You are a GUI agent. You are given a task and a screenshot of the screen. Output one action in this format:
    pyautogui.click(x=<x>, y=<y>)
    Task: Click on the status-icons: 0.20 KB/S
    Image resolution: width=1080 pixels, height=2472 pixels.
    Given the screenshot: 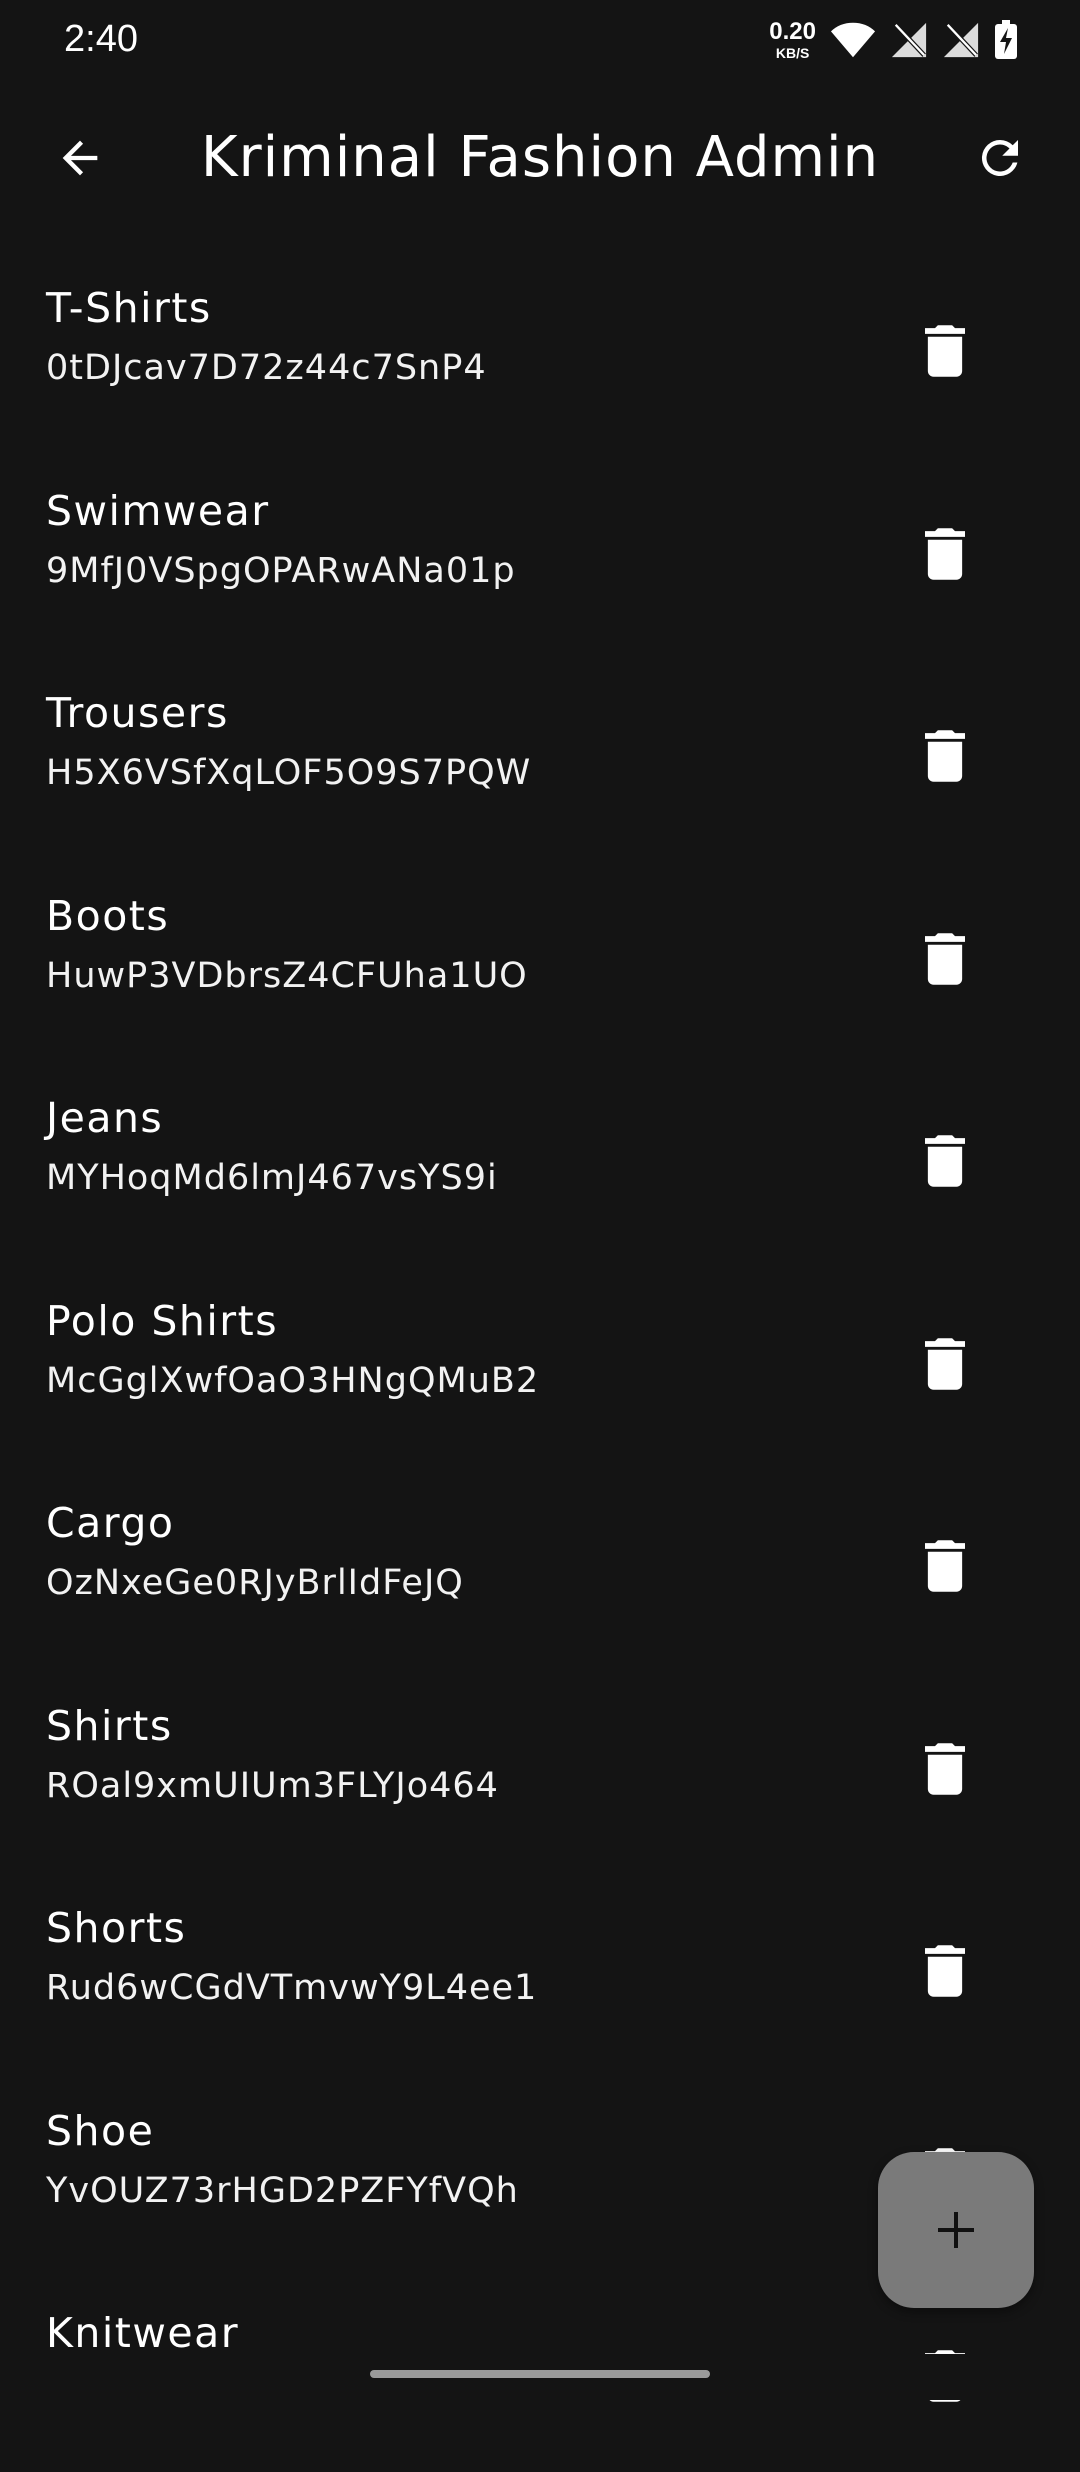 What is the action you would take?
    pyautogui.click(x=893, y=40)
    